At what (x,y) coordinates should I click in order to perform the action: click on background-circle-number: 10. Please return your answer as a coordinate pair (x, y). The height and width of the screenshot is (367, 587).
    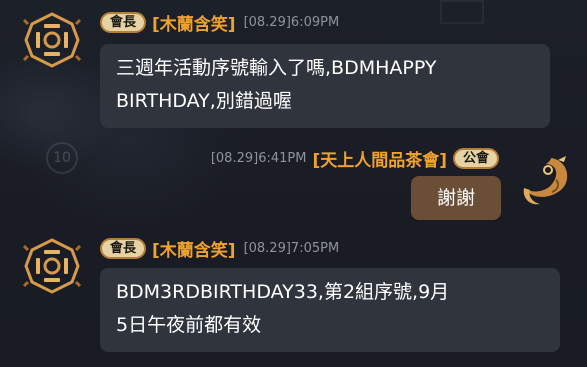
    Looking at the image, I should click on (62, 158).